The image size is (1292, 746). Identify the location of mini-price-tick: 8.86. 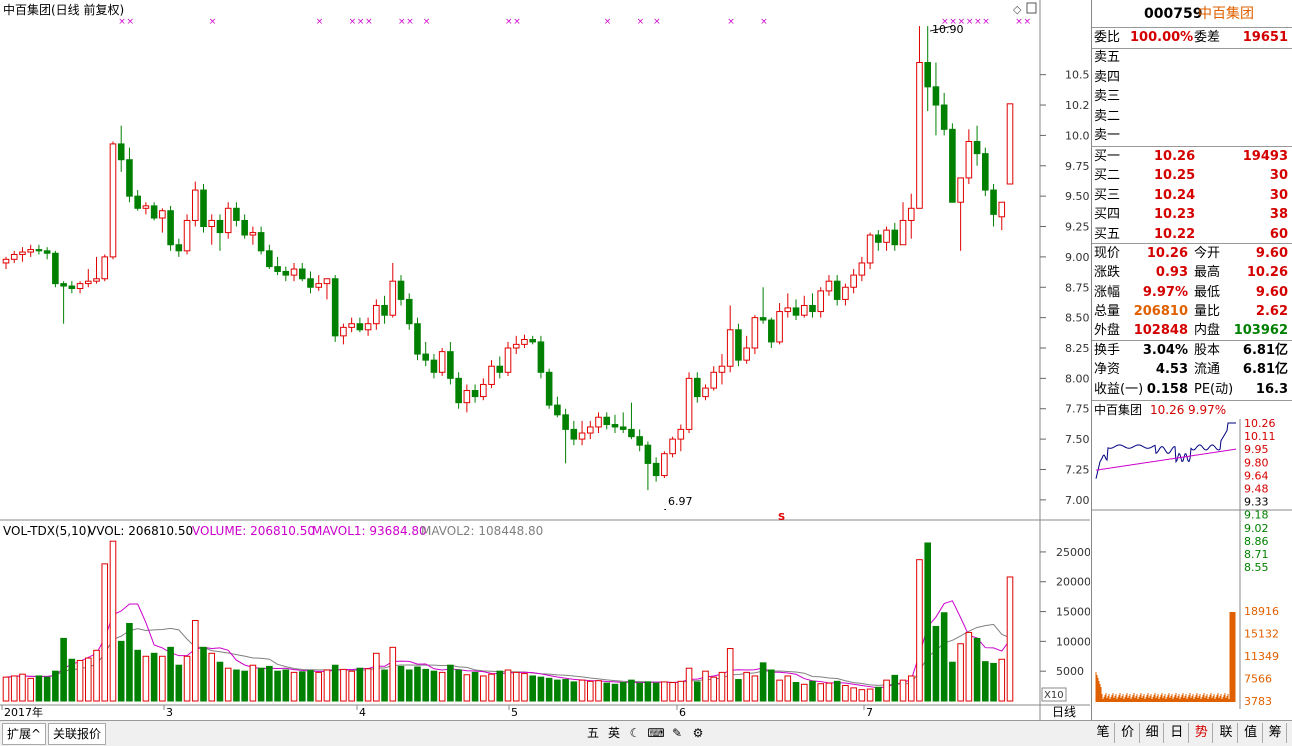
(1256, 541).